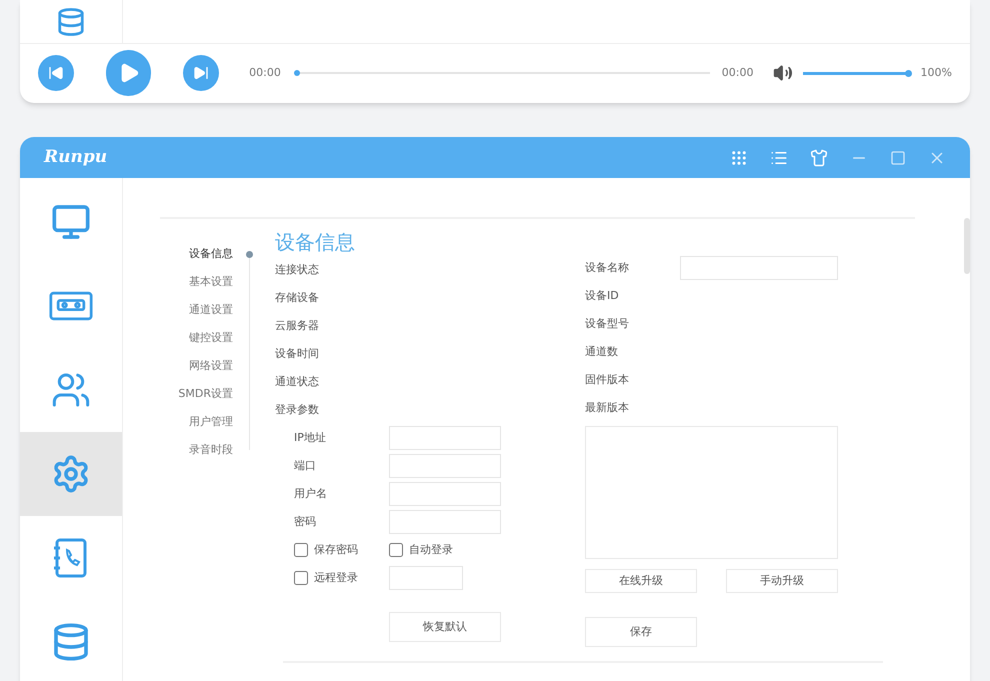  Describe the element at coordinates (297, 73) in the screenshot. I see `progress-thumb` at that location.